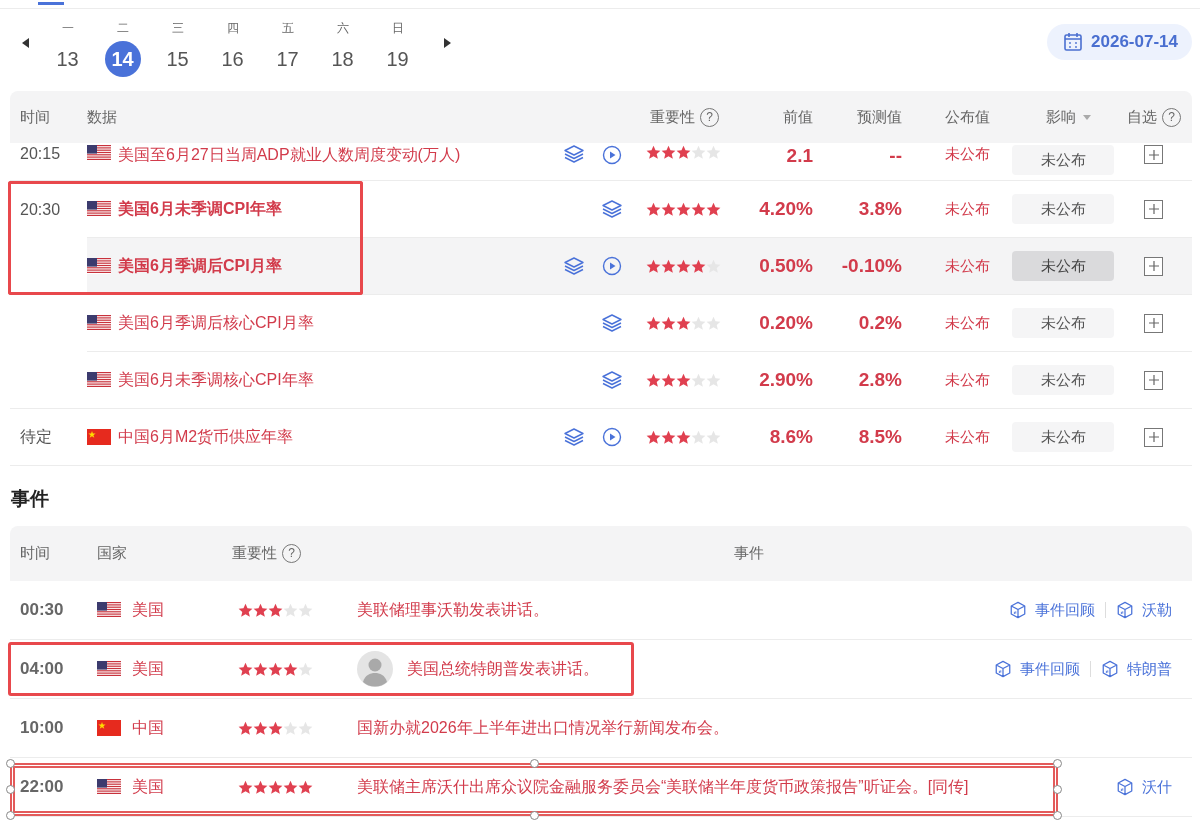 Image resolution: width=1200 pixels, height=836 pixels. What do you see at coordinates (26, 43) in the screenshot?
I see `previous-icon` at bounding box center [26, 43].